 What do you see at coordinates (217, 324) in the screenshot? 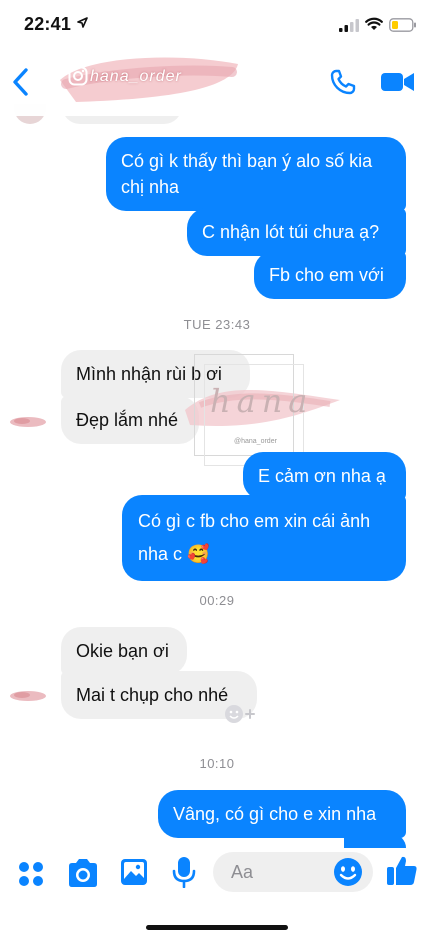
I see `timestamp: TUE 23:43` at bounding box center [217, 324].